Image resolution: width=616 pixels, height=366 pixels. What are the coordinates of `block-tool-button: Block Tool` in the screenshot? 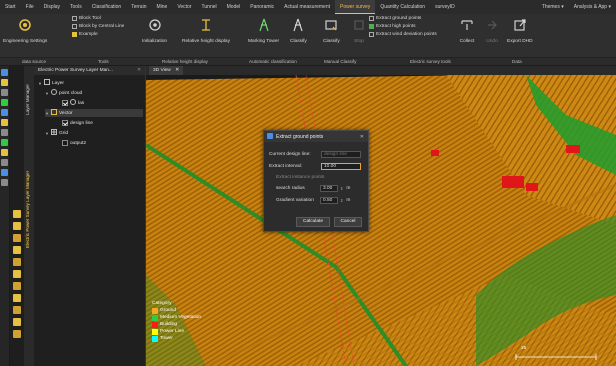 It's located at (86, 18).